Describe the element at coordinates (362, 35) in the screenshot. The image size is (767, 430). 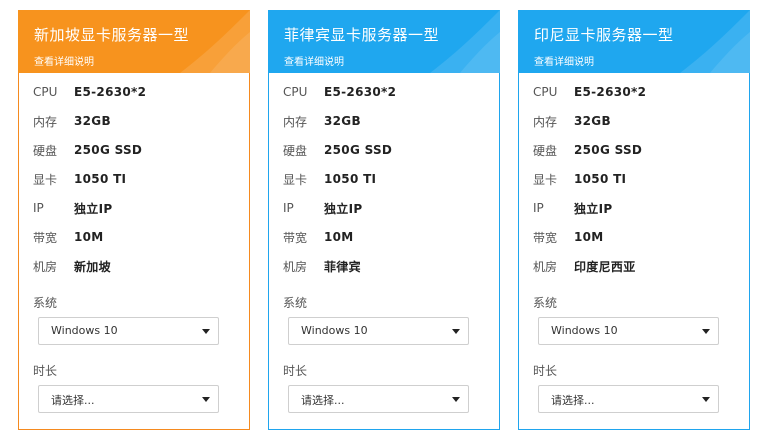
I see `card-title: 菲律宾显卡服务器一型` at that location.